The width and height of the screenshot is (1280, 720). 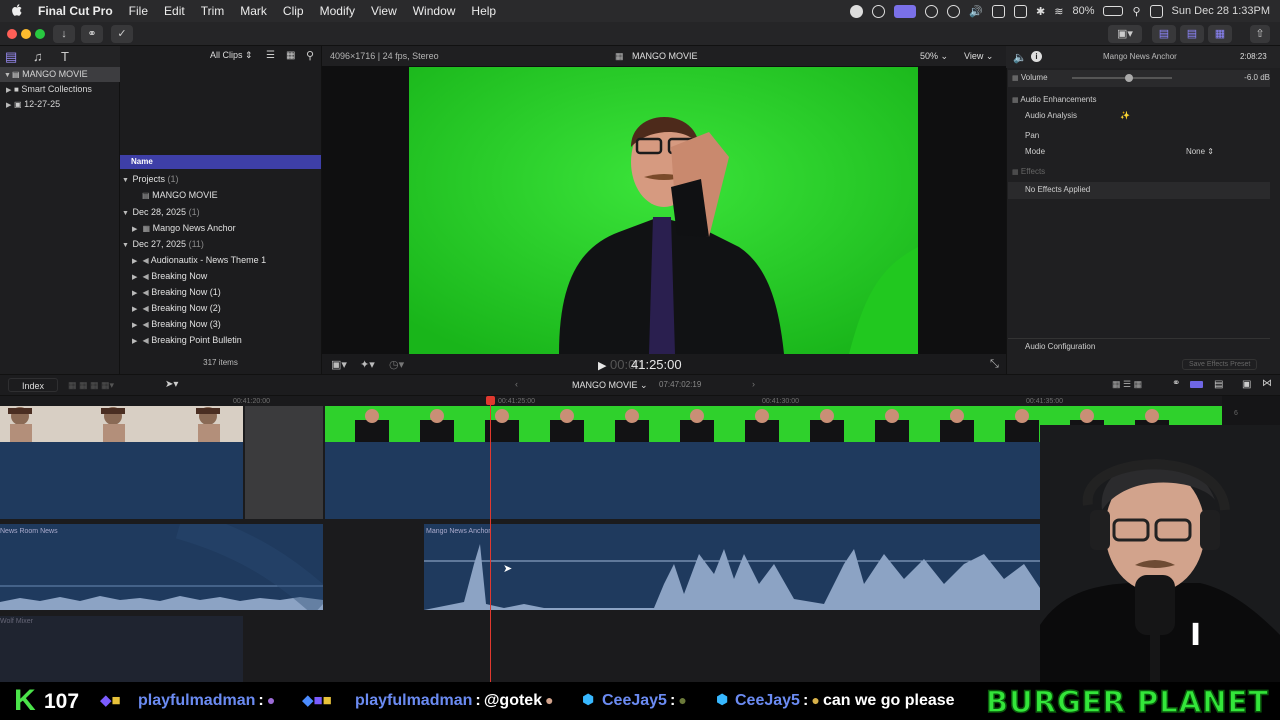 What do you see at coordinates (161, 567) in the screenshot?
I see `audio-clip-news-room: News Room News` at bounding box center [161, 567].